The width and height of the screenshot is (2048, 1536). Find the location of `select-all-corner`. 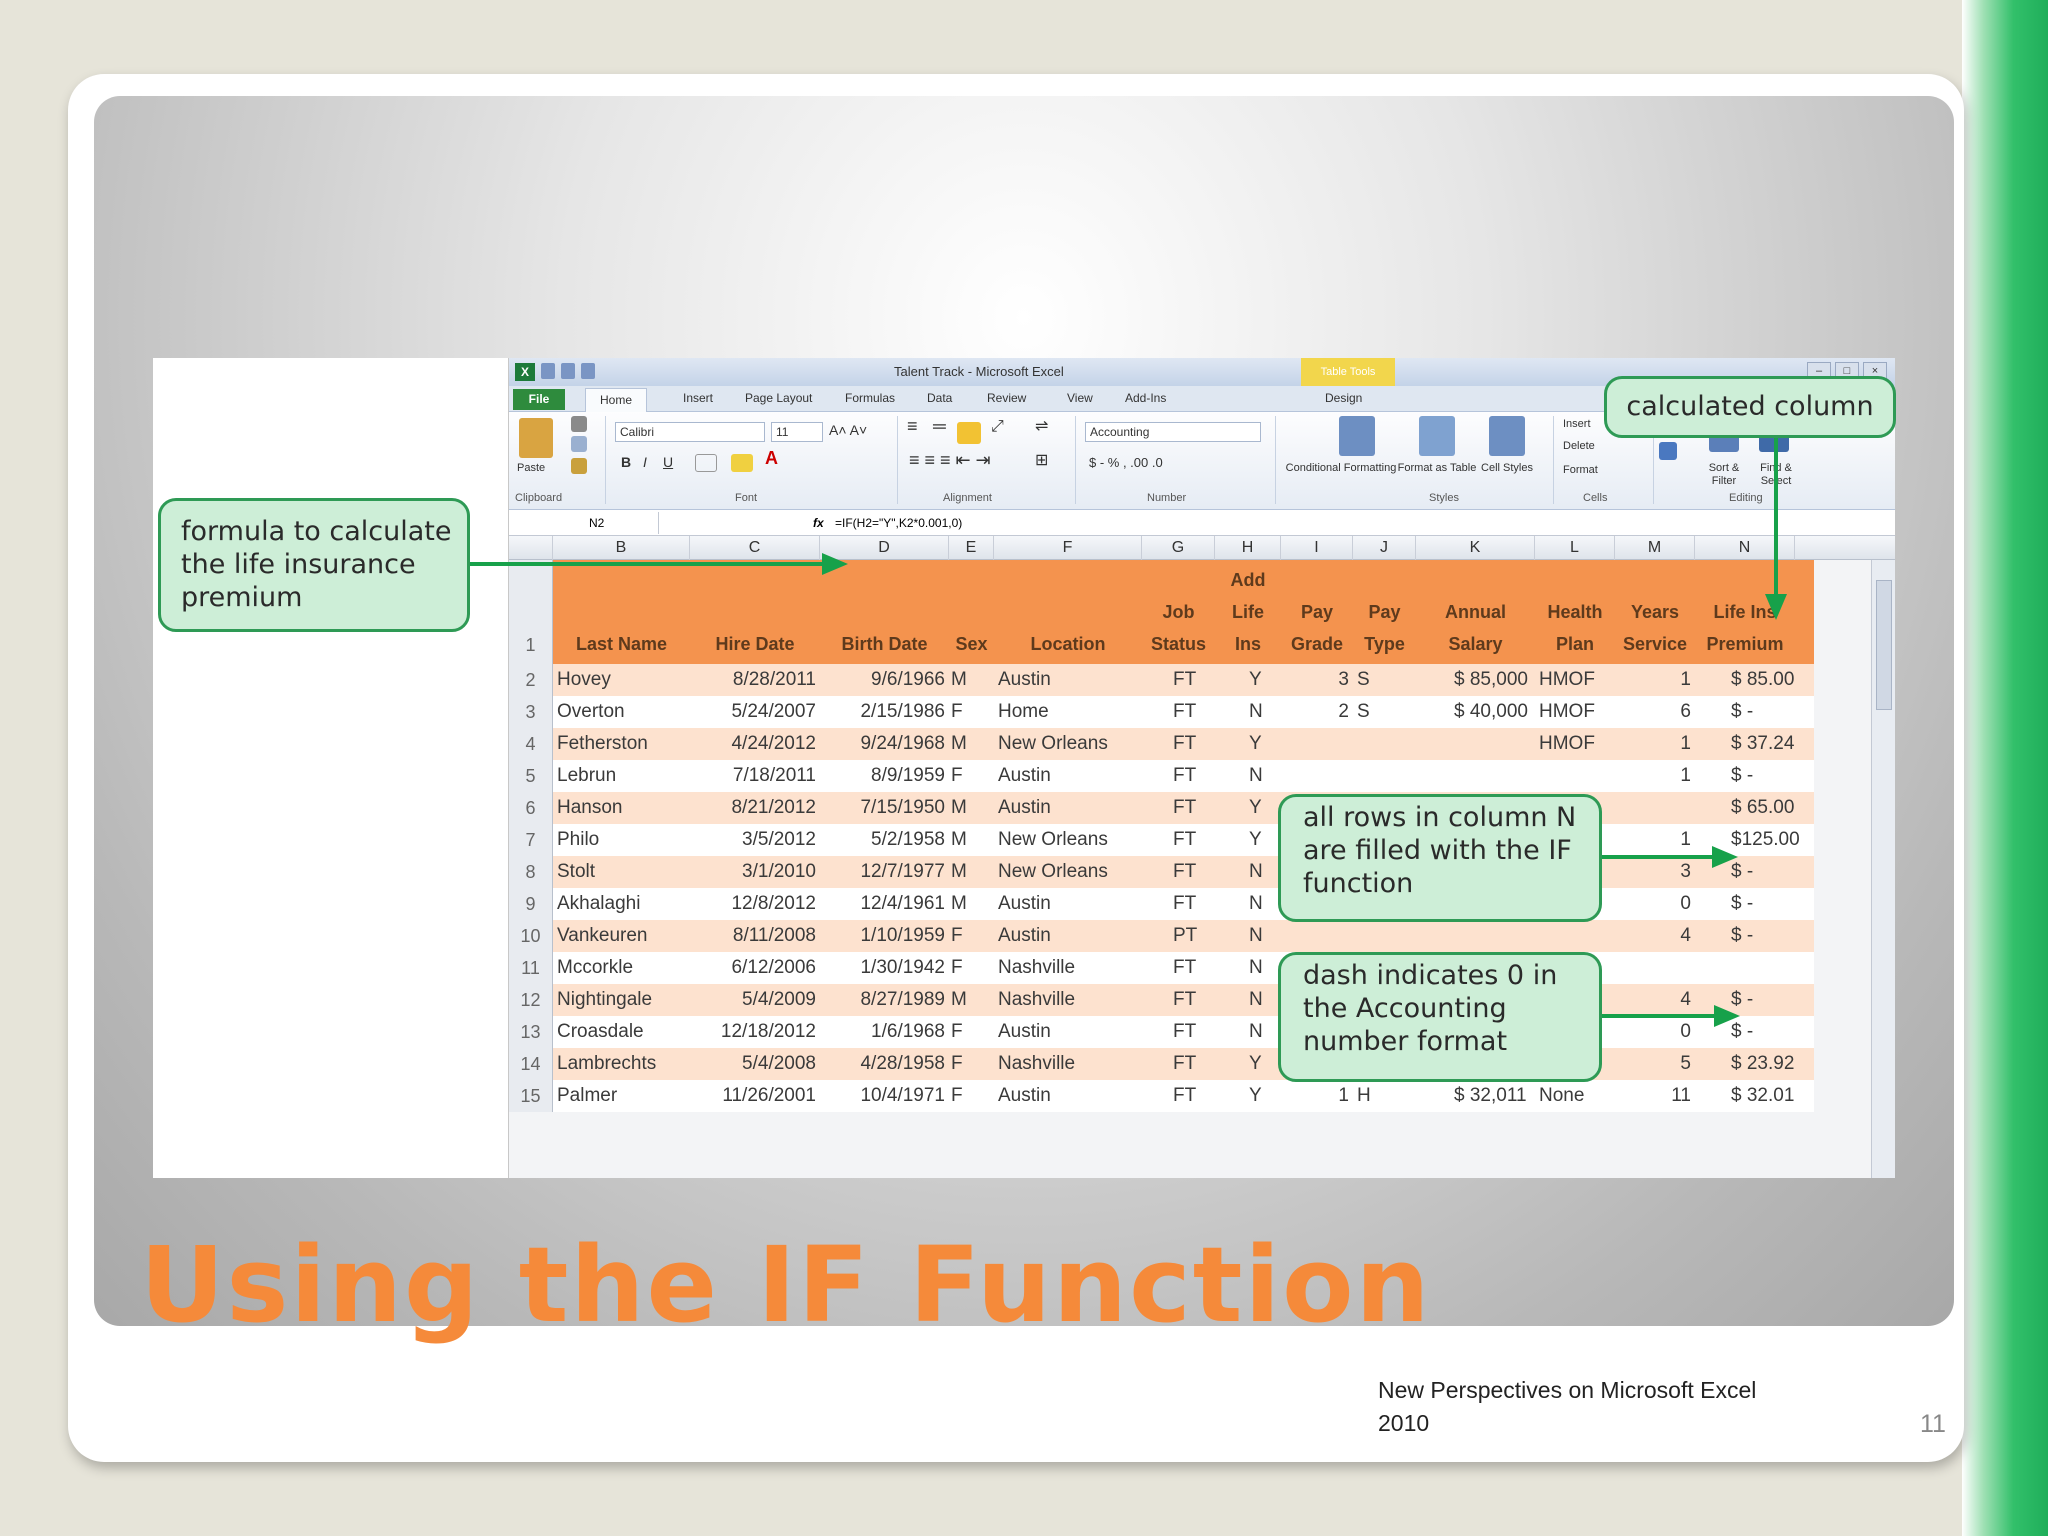

select-all-corner is located at coordinates (531, 548).